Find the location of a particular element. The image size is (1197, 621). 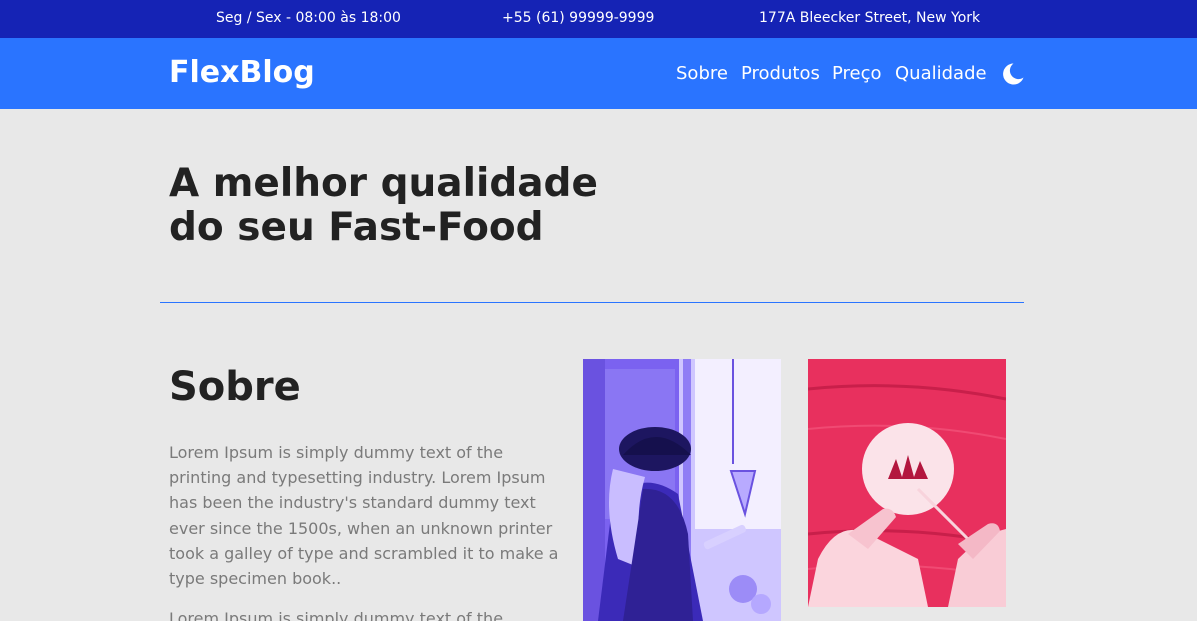

hero-title-line-2: do seu Fast-Food is located at coordinates (356, 227).